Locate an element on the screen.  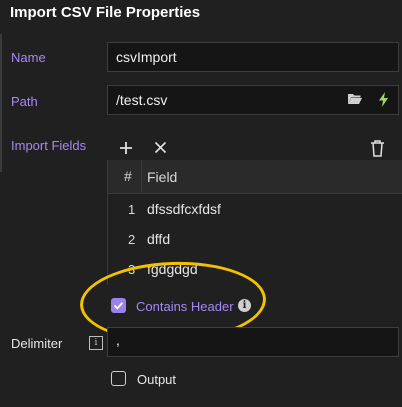
remove-icon is located at coordinates (160, 147).